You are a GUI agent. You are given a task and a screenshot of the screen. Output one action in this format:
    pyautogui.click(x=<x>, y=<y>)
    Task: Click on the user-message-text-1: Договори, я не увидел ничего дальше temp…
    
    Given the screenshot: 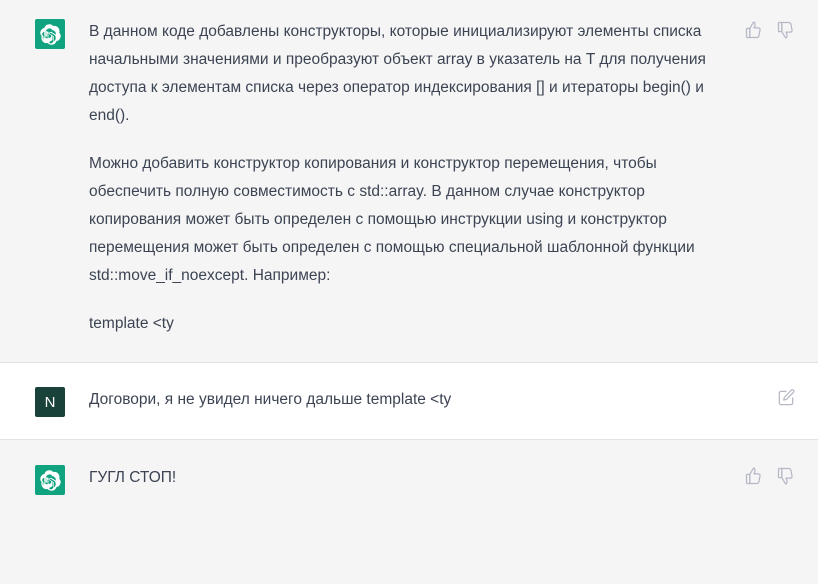 What is the action you would take?
    pyautogui.click(x=422, y=399)
    